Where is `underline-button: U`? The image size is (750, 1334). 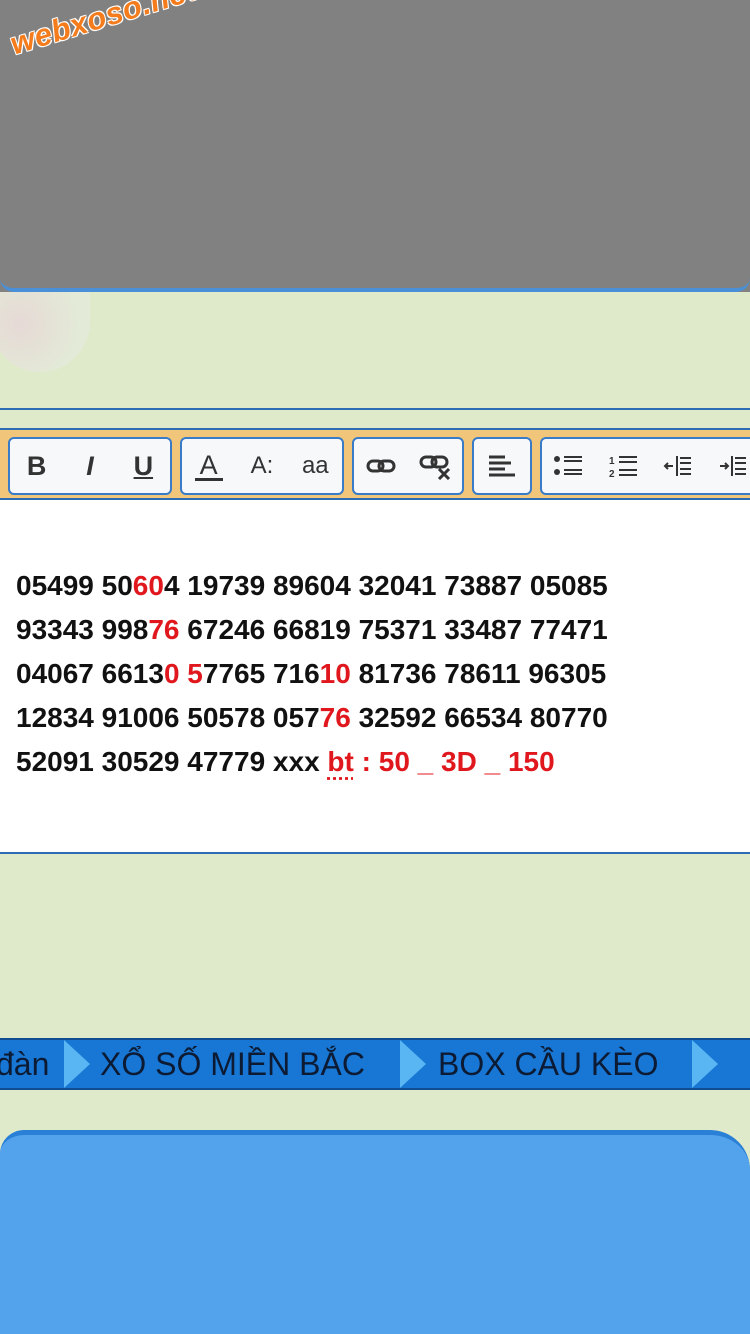 underline-button: U is located at coordinates (143, 466).